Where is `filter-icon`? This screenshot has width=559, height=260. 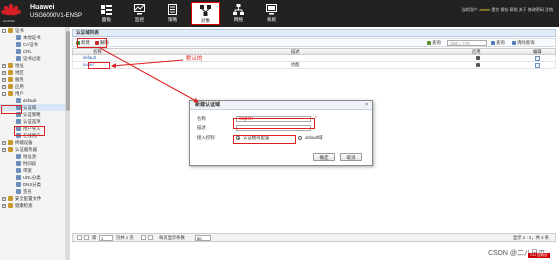
filter-icon is located at coordinates (429, 43).